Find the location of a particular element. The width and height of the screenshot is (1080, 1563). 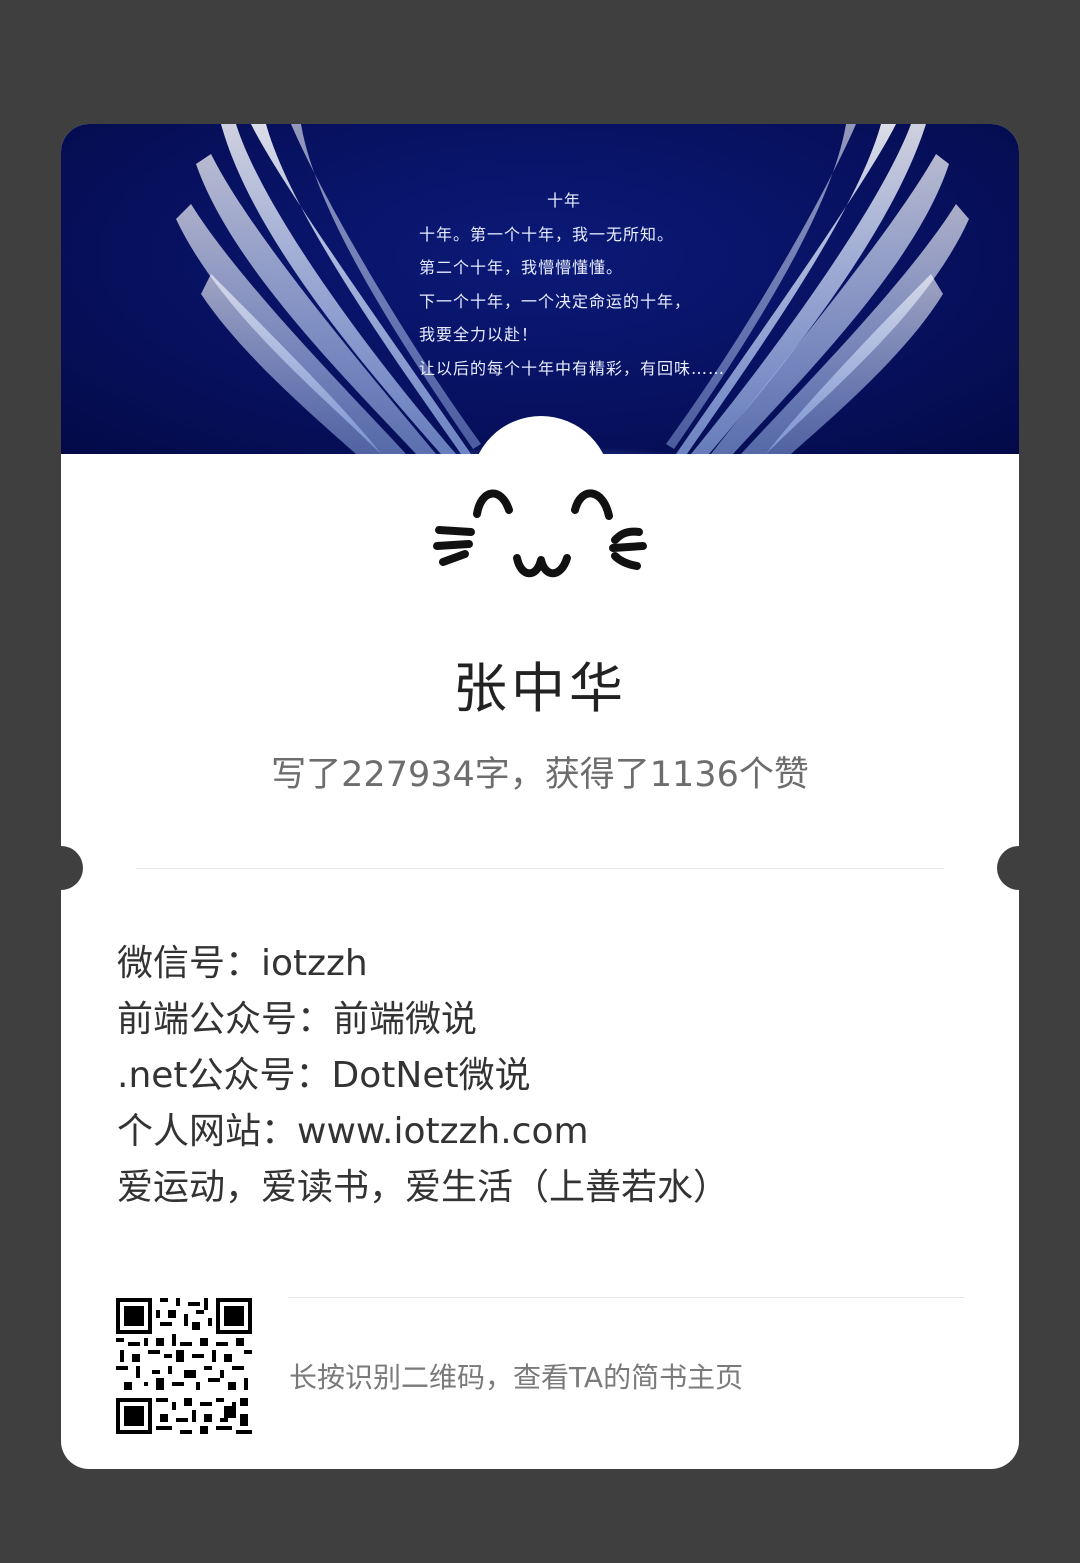

bio-dotnet-account: .net公众号：DotNet微说 is located at coordinates (324, 1075).